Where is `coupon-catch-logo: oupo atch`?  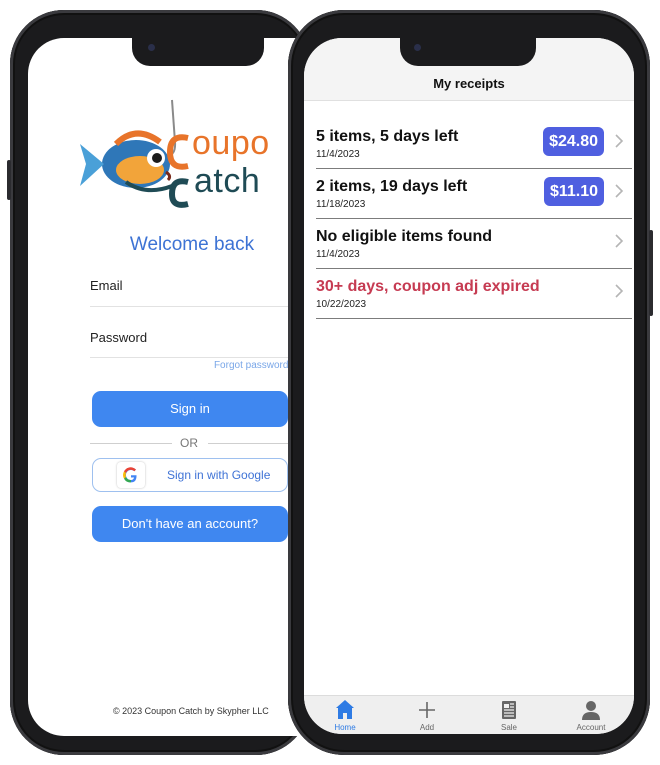 coupon-catch-logo: oupo atch is located at coordinates (189, 153).